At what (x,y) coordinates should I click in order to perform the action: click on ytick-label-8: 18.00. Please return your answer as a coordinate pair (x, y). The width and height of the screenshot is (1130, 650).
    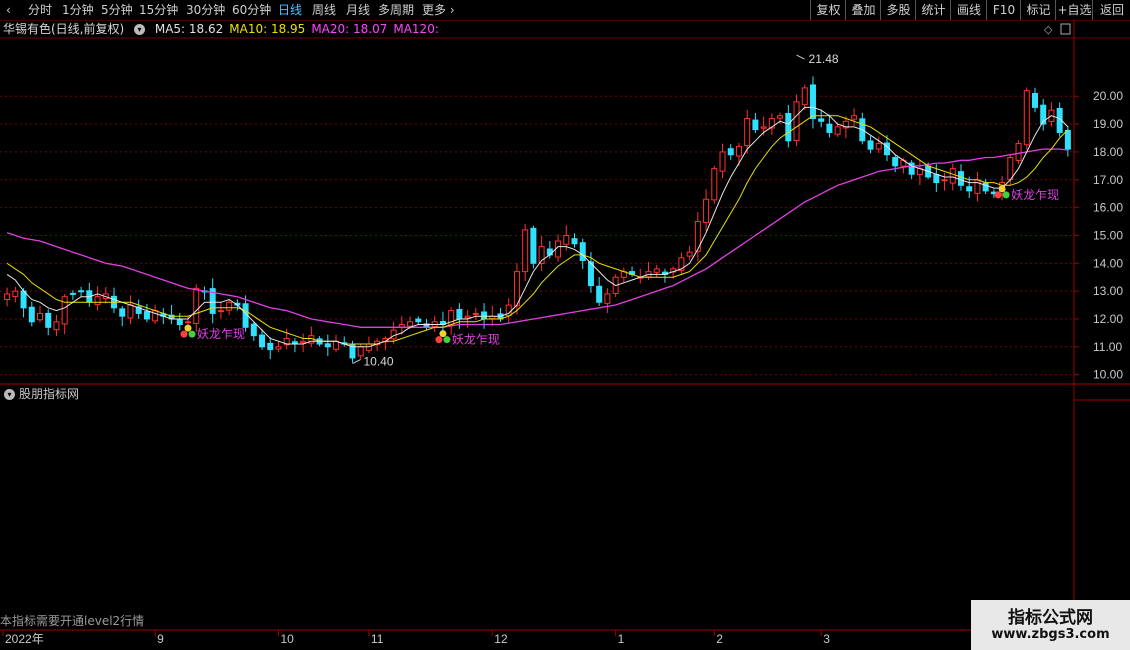
    Looking at the image, I should click on (1108, 152).